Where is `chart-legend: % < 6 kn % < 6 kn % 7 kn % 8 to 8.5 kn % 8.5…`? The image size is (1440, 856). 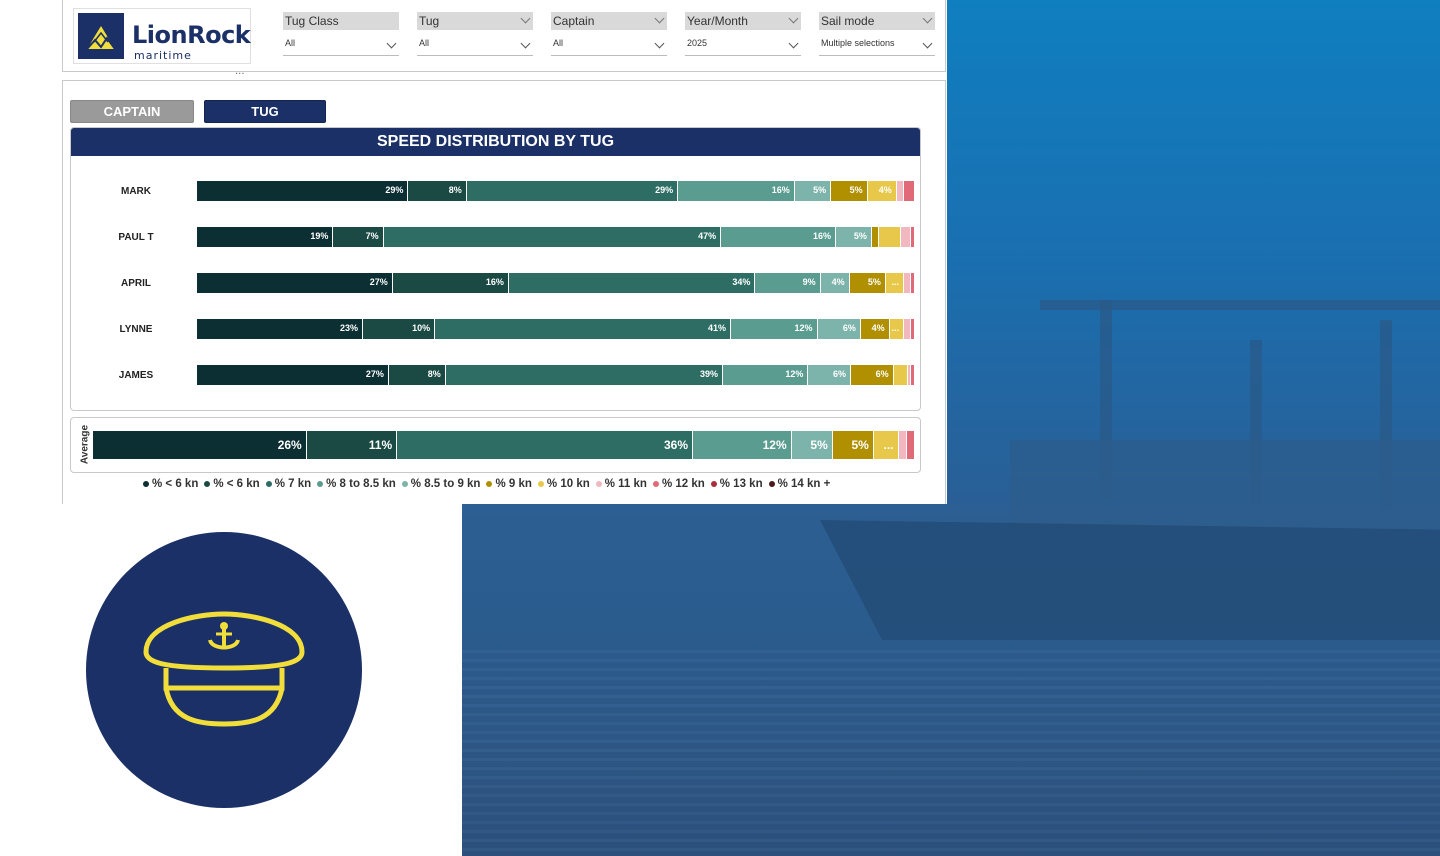
chart-legend: % < 6 kn % < 6 kn % 7 kn % 8 to 8.5 kn % 8.5… is located at coordinates (493, 484).